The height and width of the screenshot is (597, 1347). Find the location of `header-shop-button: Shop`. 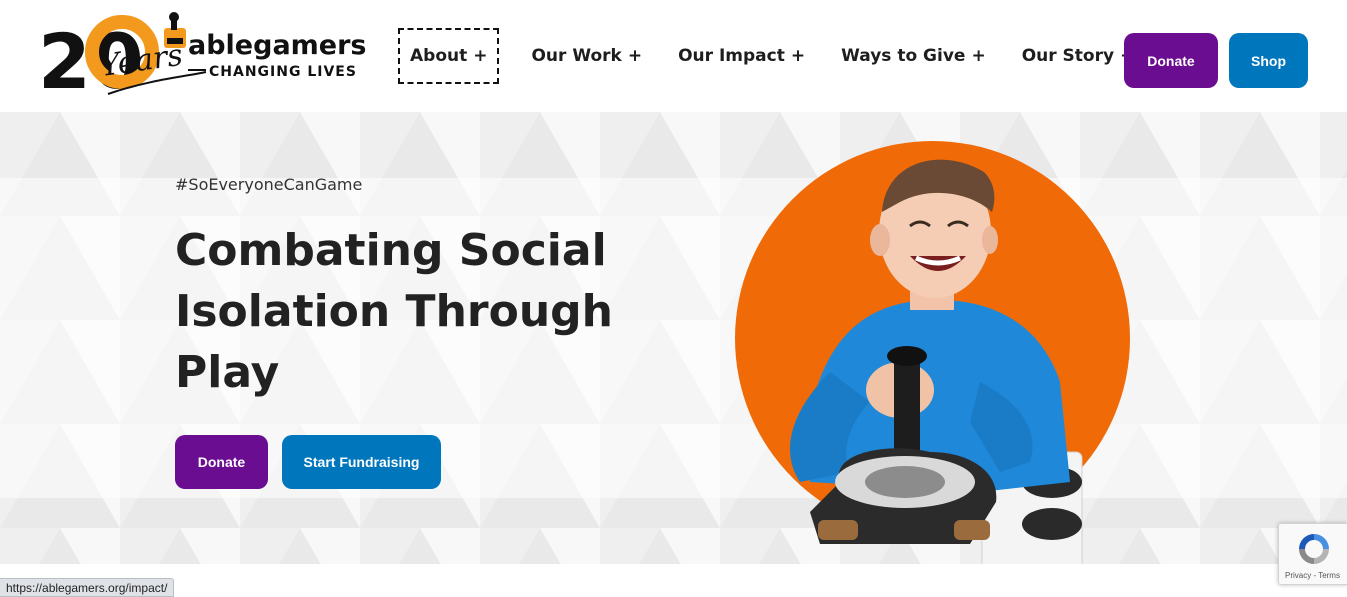

header-shop-button: Shop is located at coordinates (1268, 60).